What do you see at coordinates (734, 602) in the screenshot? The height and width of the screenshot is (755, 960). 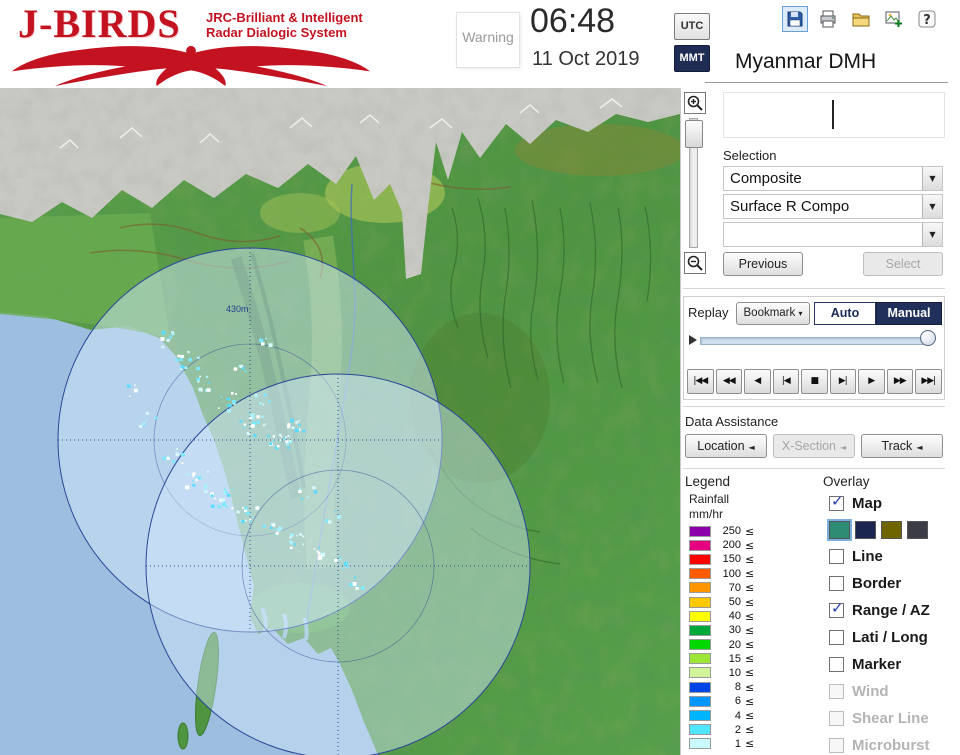 I see `legend-value: 50` at bounding box center [734, 602].